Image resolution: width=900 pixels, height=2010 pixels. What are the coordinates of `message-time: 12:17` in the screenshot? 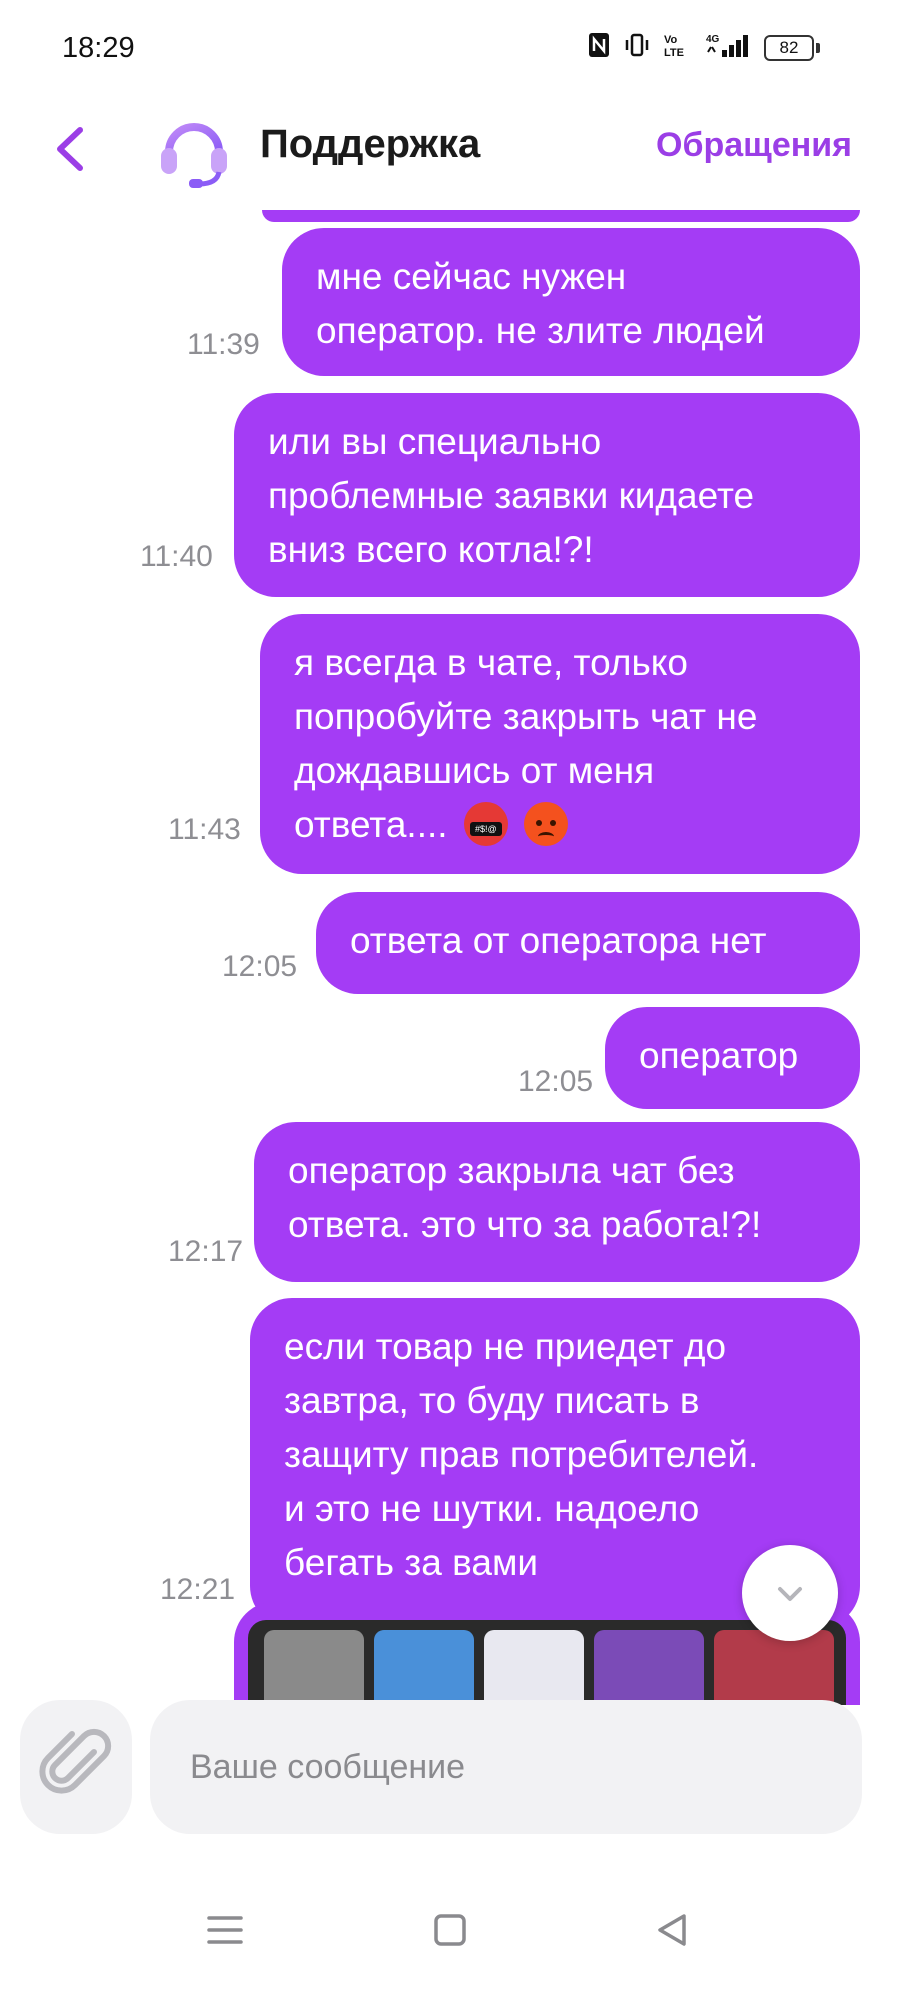 It's located at (206, 1251).